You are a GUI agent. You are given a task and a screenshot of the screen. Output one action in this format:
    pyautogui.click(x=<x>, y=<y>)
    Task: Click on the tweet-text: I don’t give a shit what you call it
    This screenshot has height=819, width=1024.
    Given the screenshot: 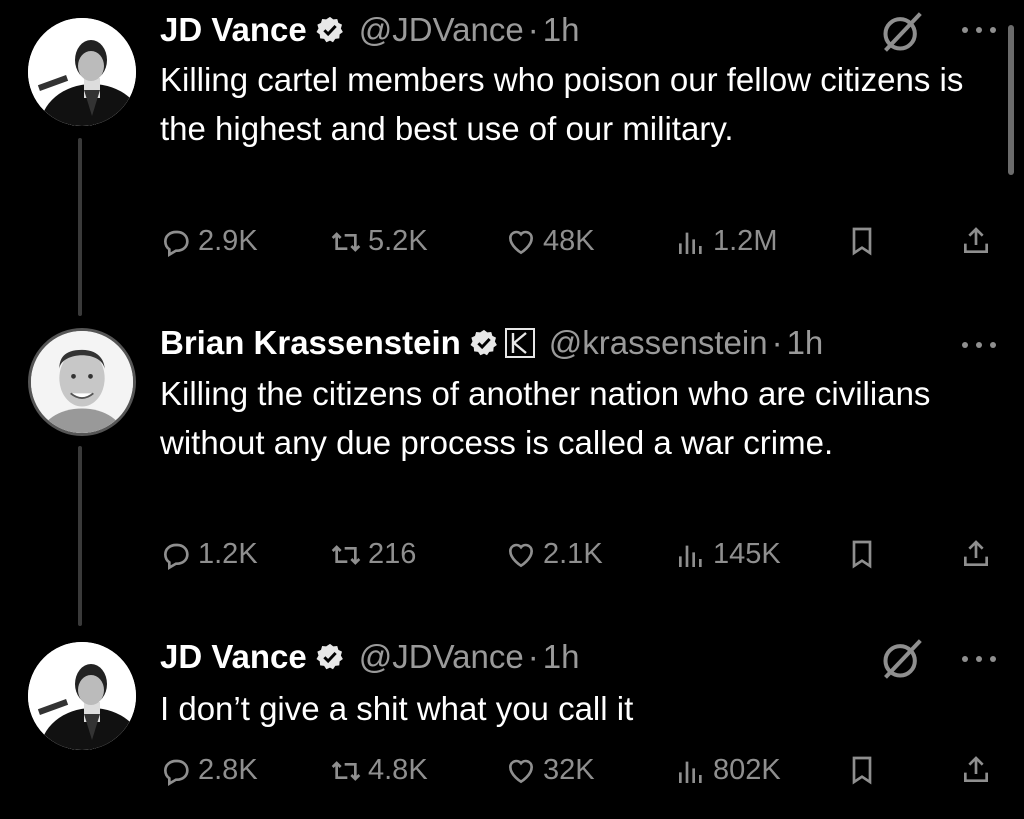 What is the action you would take?
    pyautogui.click(x=397, y=708)
    